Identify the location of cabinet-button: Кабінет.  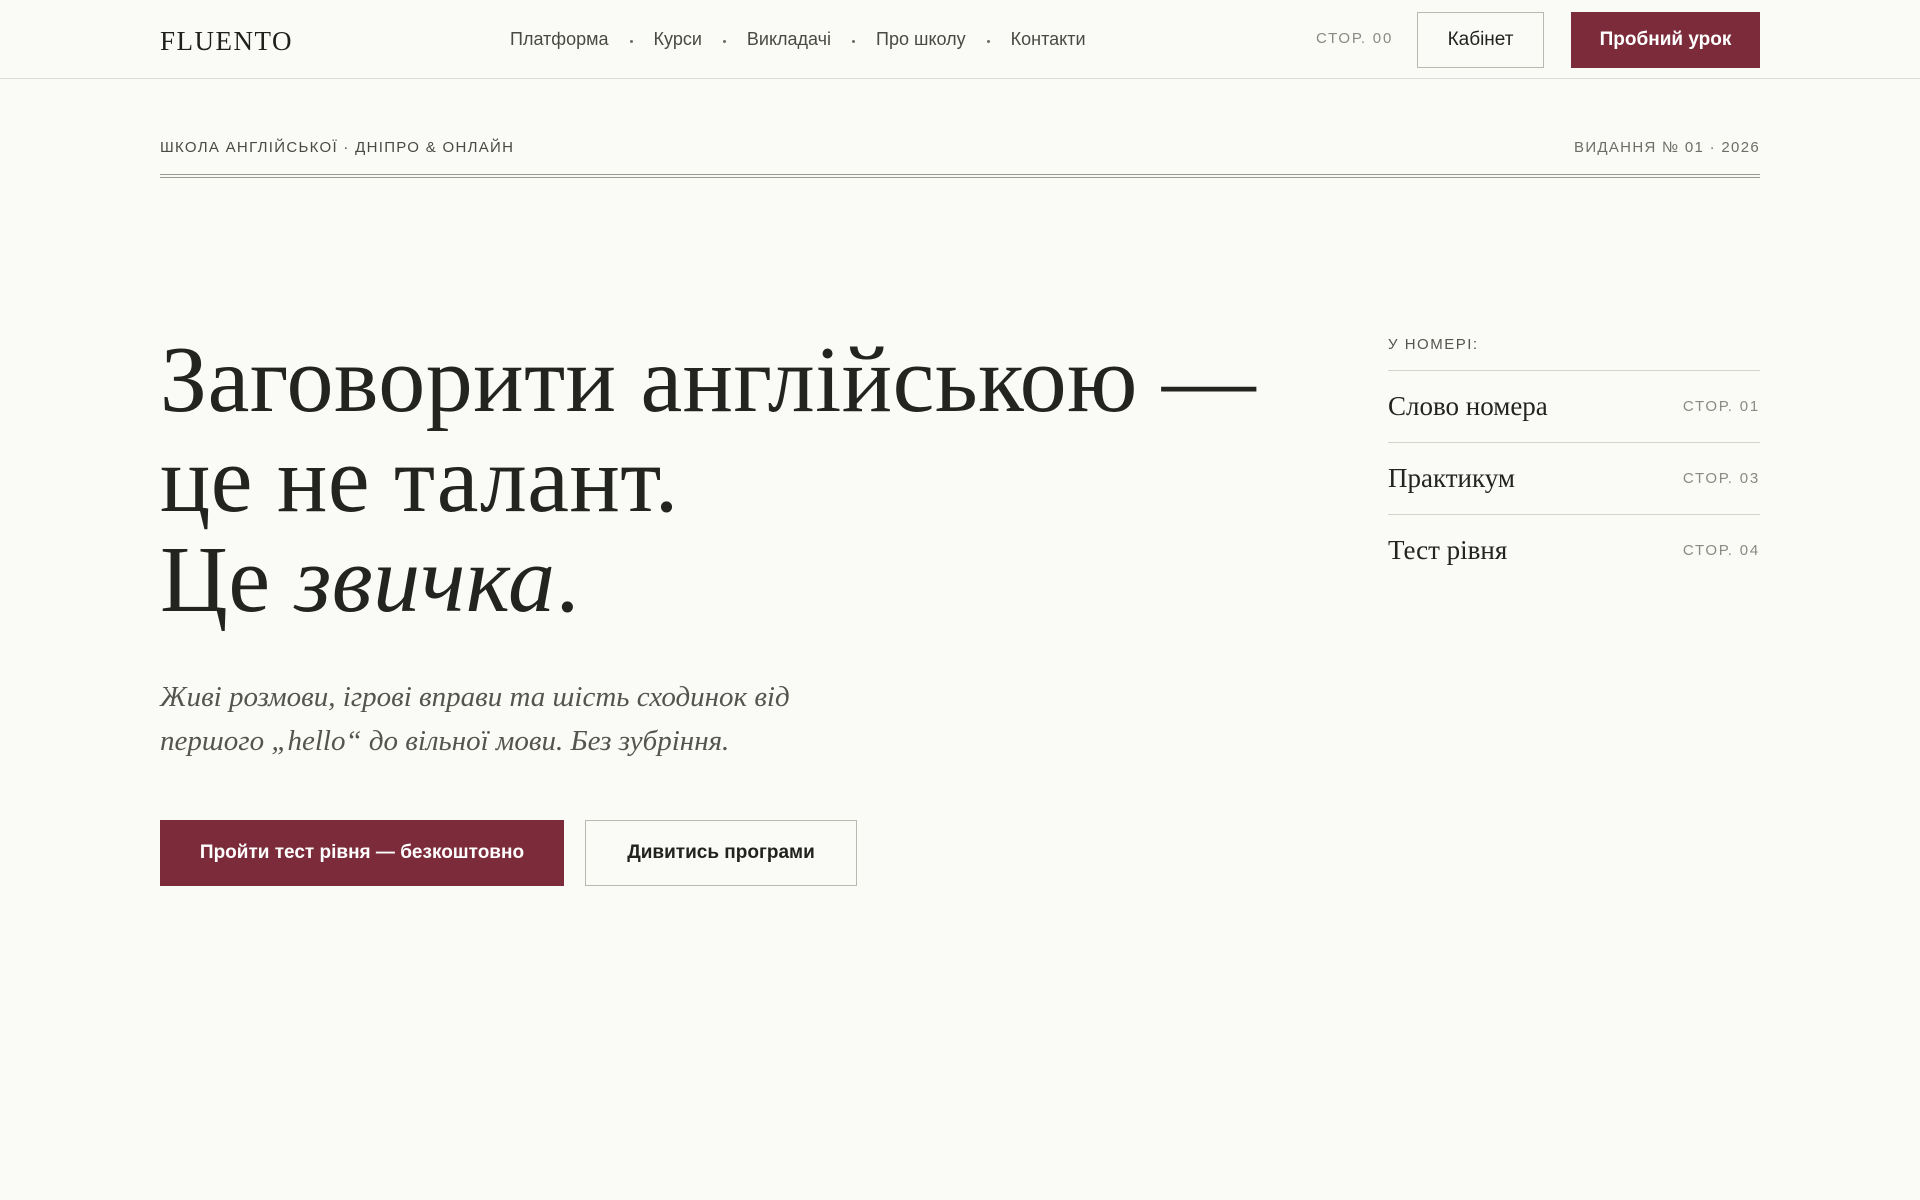
(1480, 40).